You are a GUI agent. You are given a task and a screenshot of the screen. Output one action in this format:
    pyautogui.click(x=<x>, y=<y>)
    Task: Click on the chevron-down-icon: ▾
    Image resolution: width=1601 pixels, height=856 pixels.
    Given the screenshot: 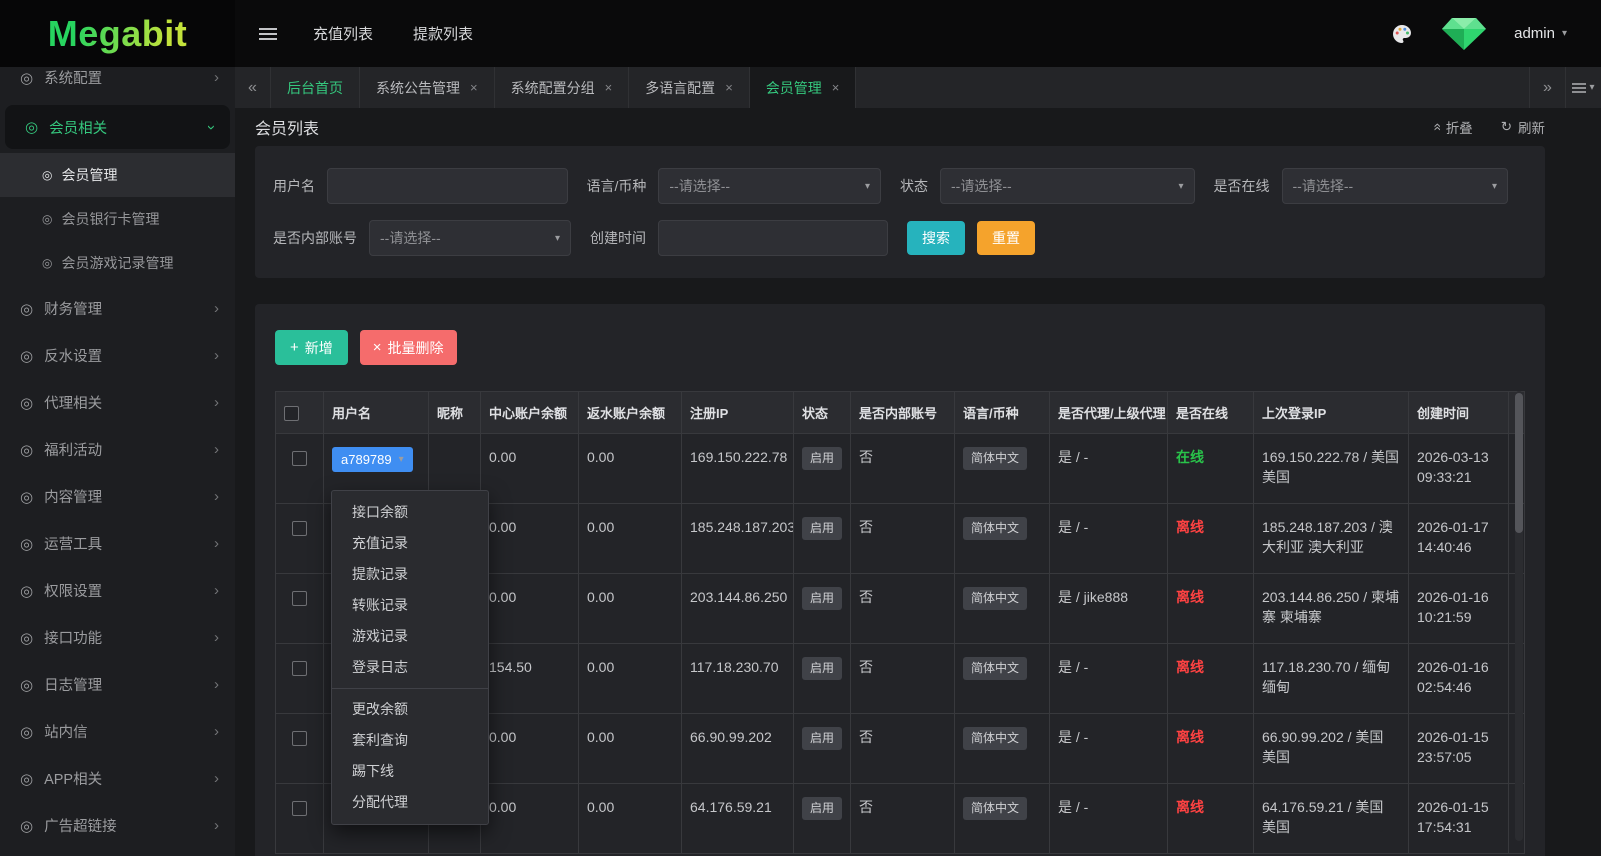 What is the action you would take?
    pyautogui.click(x=1564, y=33)
    